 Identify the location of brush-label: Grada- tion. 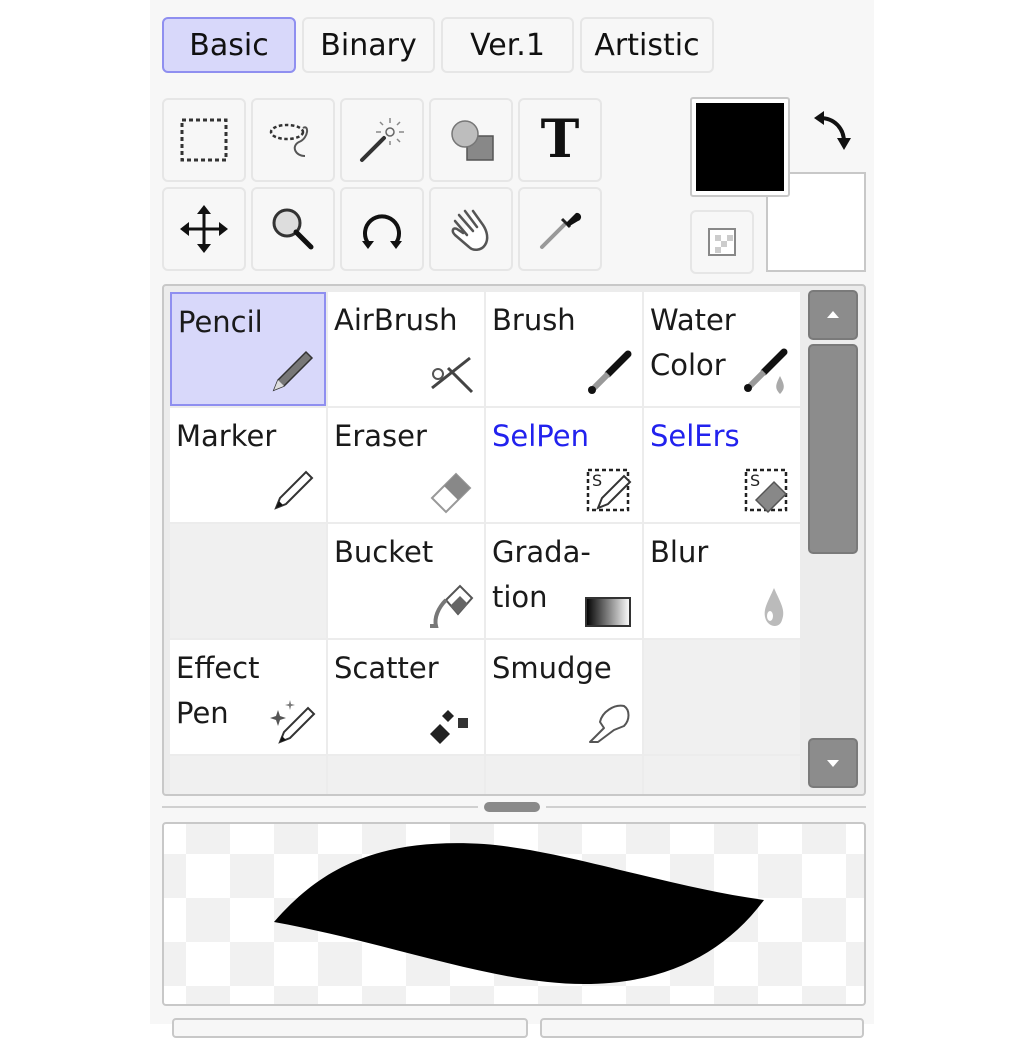
(541, 574).